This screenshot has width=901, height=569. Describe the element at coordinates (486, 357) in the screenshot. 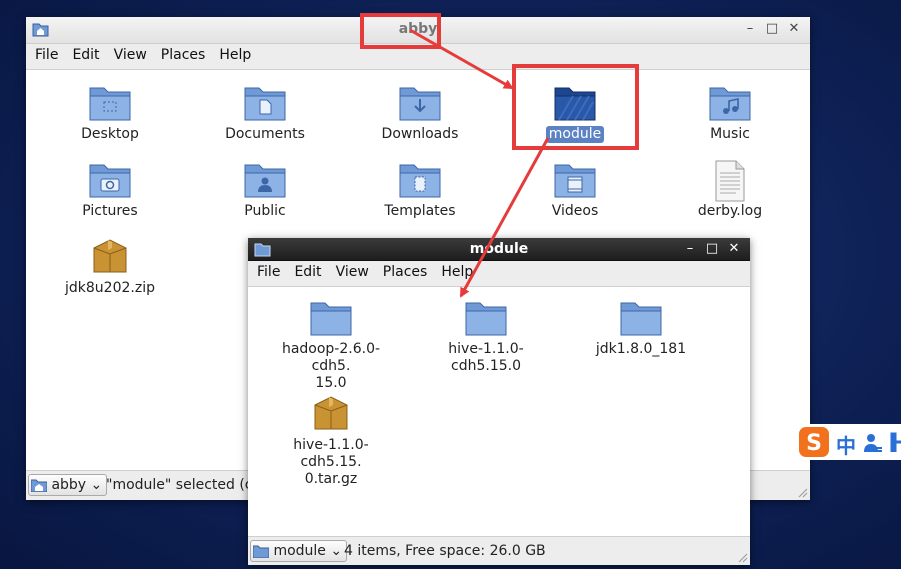

I see `item-label: hive-1.1.0-cdh5.15.0` at that location.